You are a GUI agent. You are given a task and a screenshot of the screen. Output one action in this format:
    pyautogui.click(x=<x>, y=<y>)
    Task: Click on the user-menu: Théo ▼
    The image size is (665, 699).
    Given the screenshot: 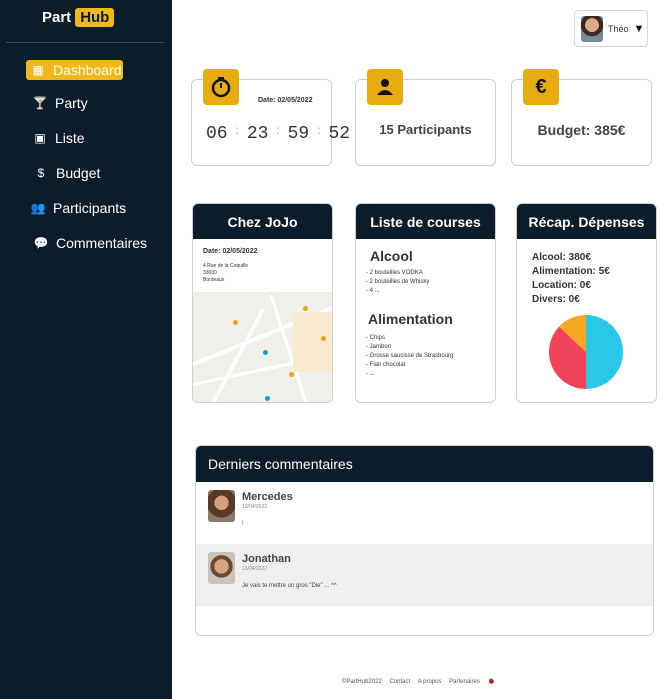 What is the action you would take?
    pyautogui.click(x=611, y=28)
    